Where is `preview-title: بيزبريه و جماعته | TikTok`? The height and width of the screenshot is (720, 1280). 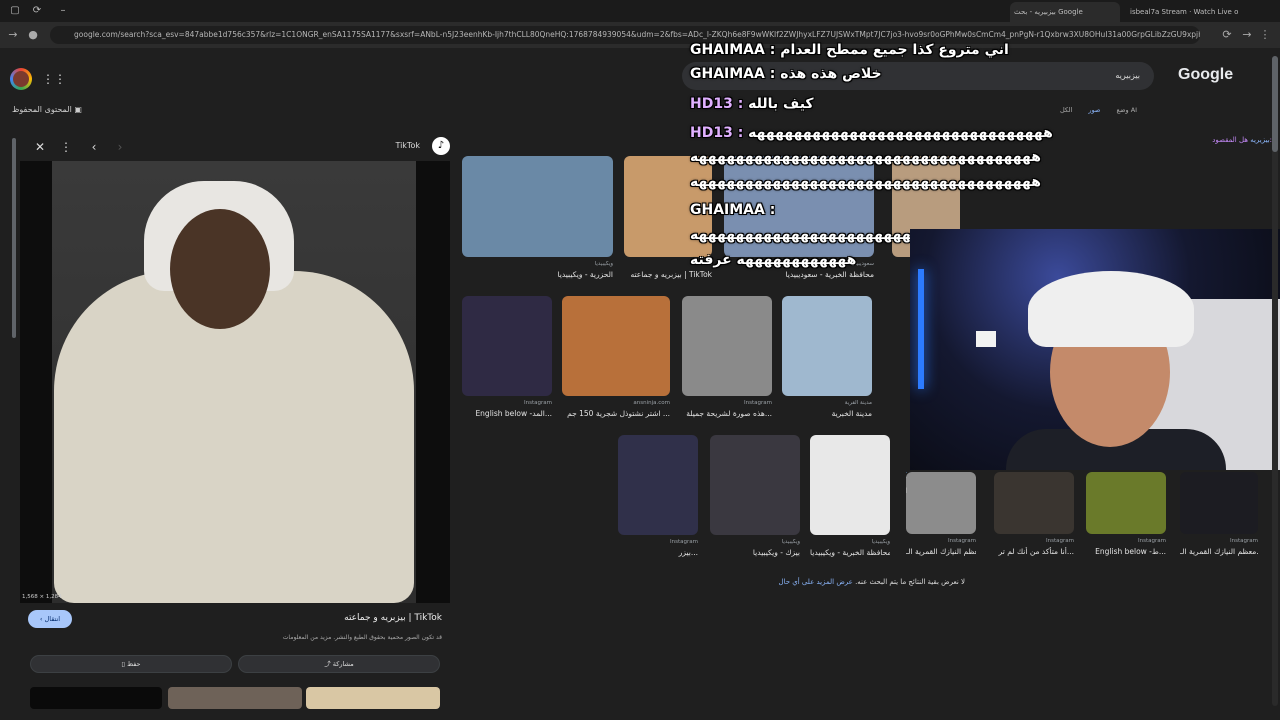
preview-title: بيزبريه و جماعته | TikTok is located at coordinates (393, 618).